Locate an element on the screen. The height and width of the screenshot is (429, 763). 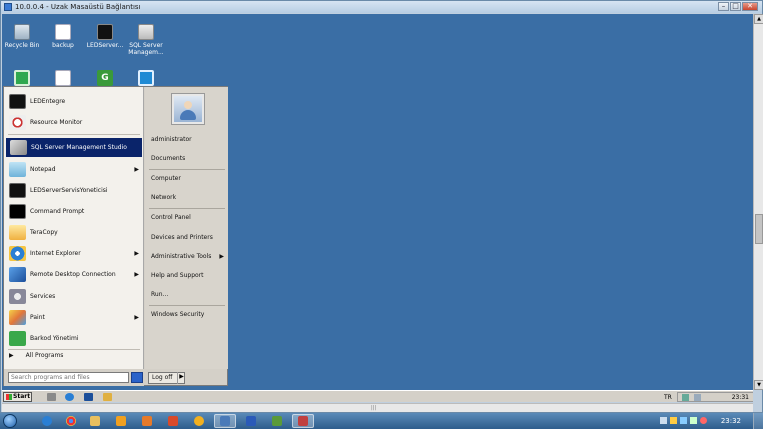
explorer-icon is located at coordinates (107, 397).